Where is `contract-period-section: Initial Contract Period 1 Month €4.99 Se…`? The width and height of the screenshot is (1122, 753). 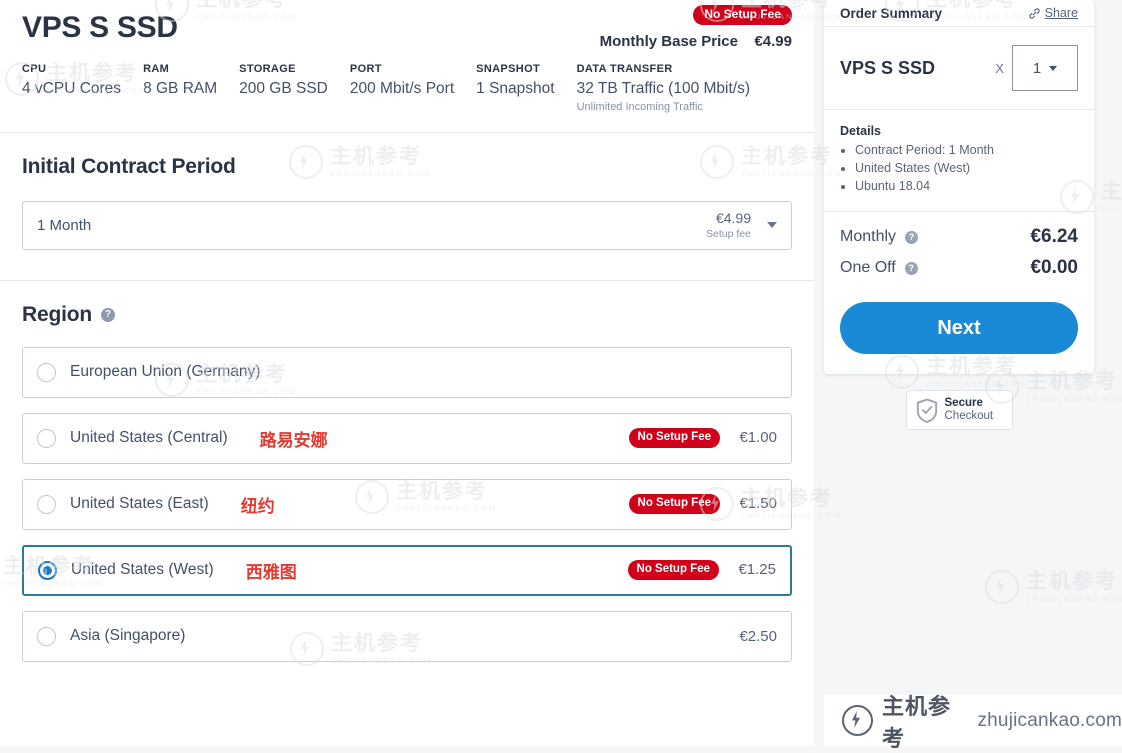
contract-period-section: Initial Contract Period 1 Month €4.99 Se… is located at coordinates (407, 191).